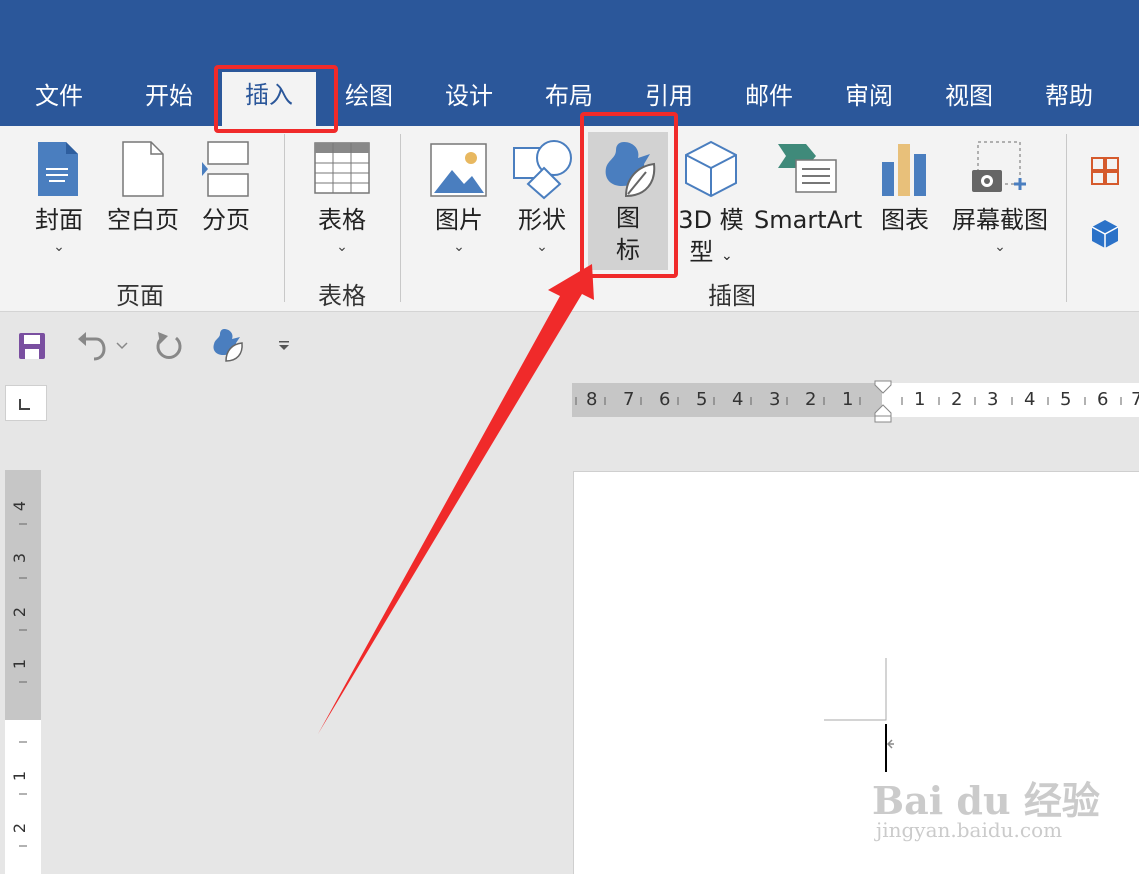 This screenshot has width=1139, height=874. What do you see at coordinates (342, 220) in the screenshot?
I see `table-label: 表格` at bounding box center [342, 220].